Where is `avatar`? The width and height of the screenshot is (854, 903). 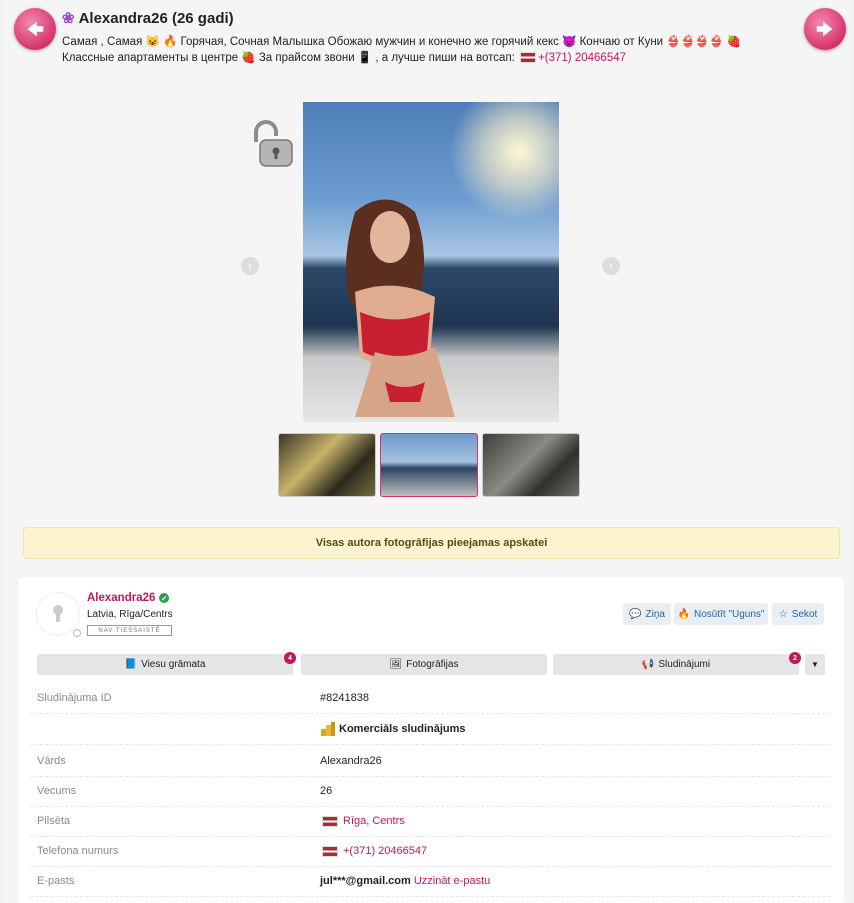 avatar is located at coordinates (58, 614).